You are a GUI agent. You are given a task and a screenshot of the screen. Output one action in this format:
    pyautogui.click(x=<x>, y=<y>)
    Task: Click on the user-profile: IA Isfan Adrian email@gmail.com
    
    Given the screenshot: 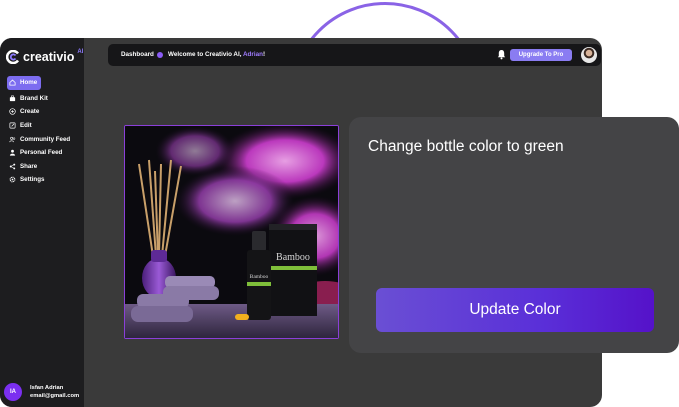 What is the action you would take?
    pyautogui.click(x=41, y=392)
    